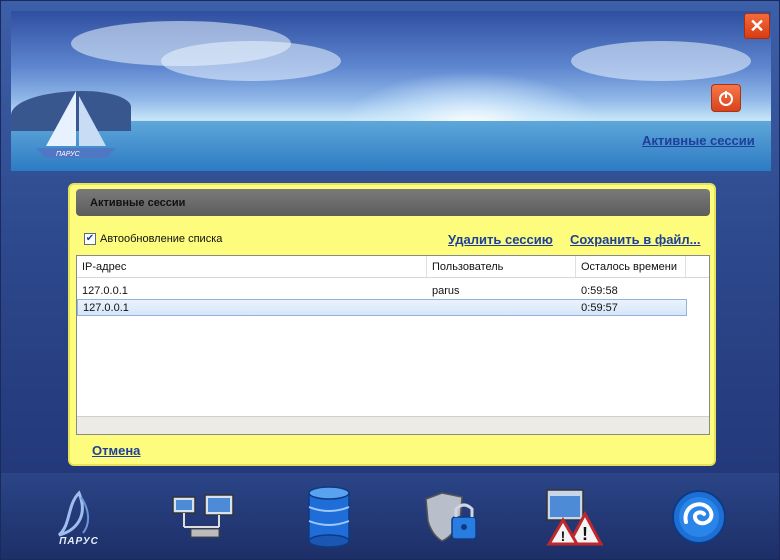  What do you see at coordinates (382, 307) in the screenshot?
I see `table-row-selected: 127.0.0.1 0:59:57` at bounding box center [382, 307].